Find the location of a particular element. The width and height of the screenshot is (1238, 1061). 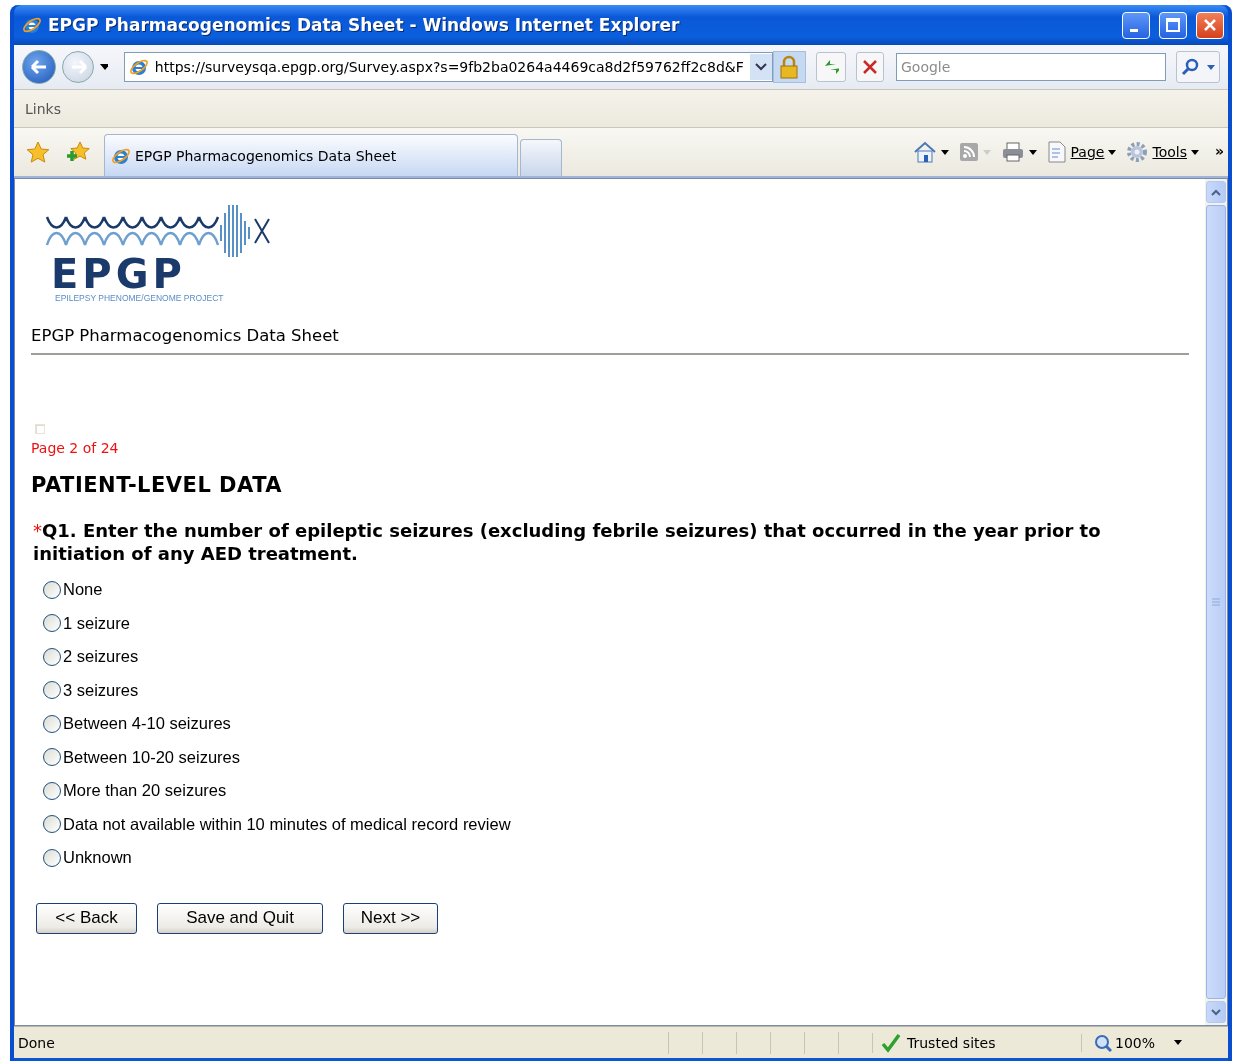

add-star-icon is located at coordinates (78, 152).